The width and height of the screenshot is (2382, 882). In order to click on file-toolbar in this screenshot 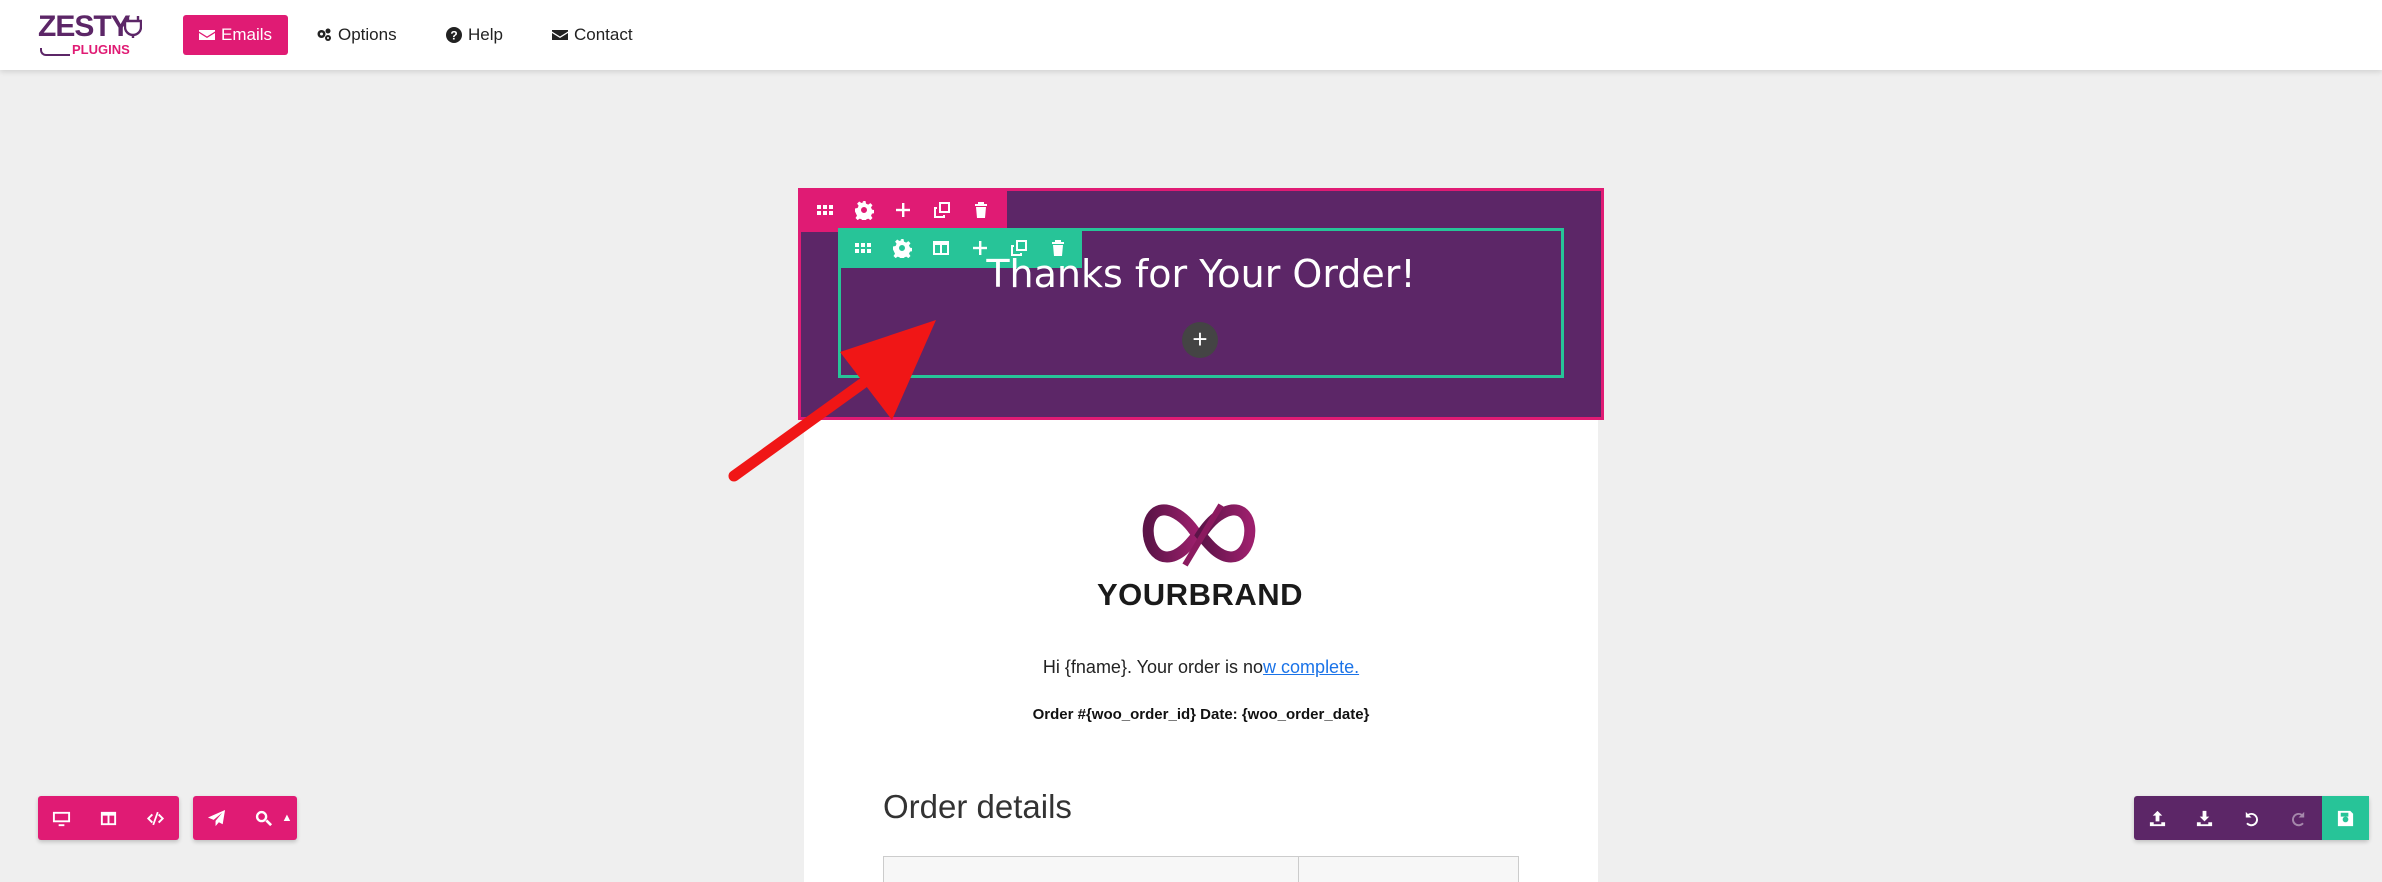, I will do `click(2251, 818)`.